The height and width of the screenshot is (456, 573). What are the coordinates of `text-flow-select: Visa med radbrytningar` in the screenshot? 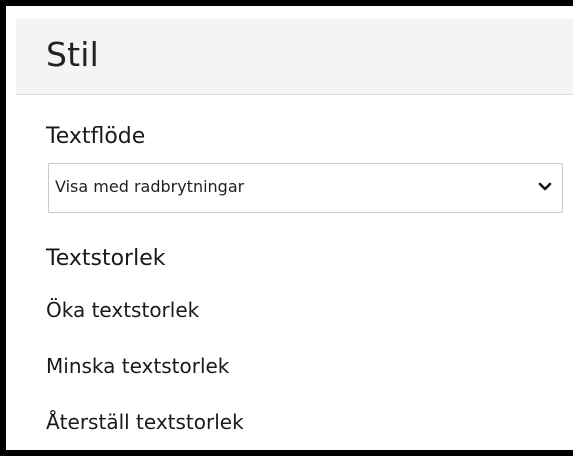 It's located at (305, 188).